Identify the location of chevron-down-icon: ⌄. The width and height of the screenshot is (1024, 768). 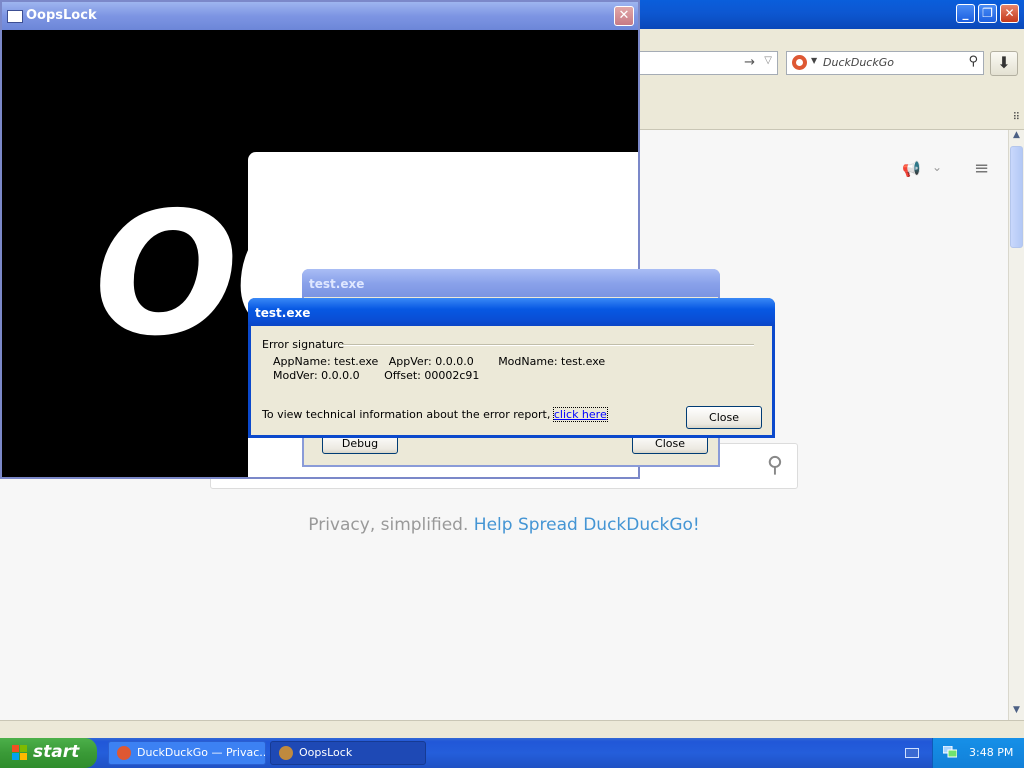
(937, 167).